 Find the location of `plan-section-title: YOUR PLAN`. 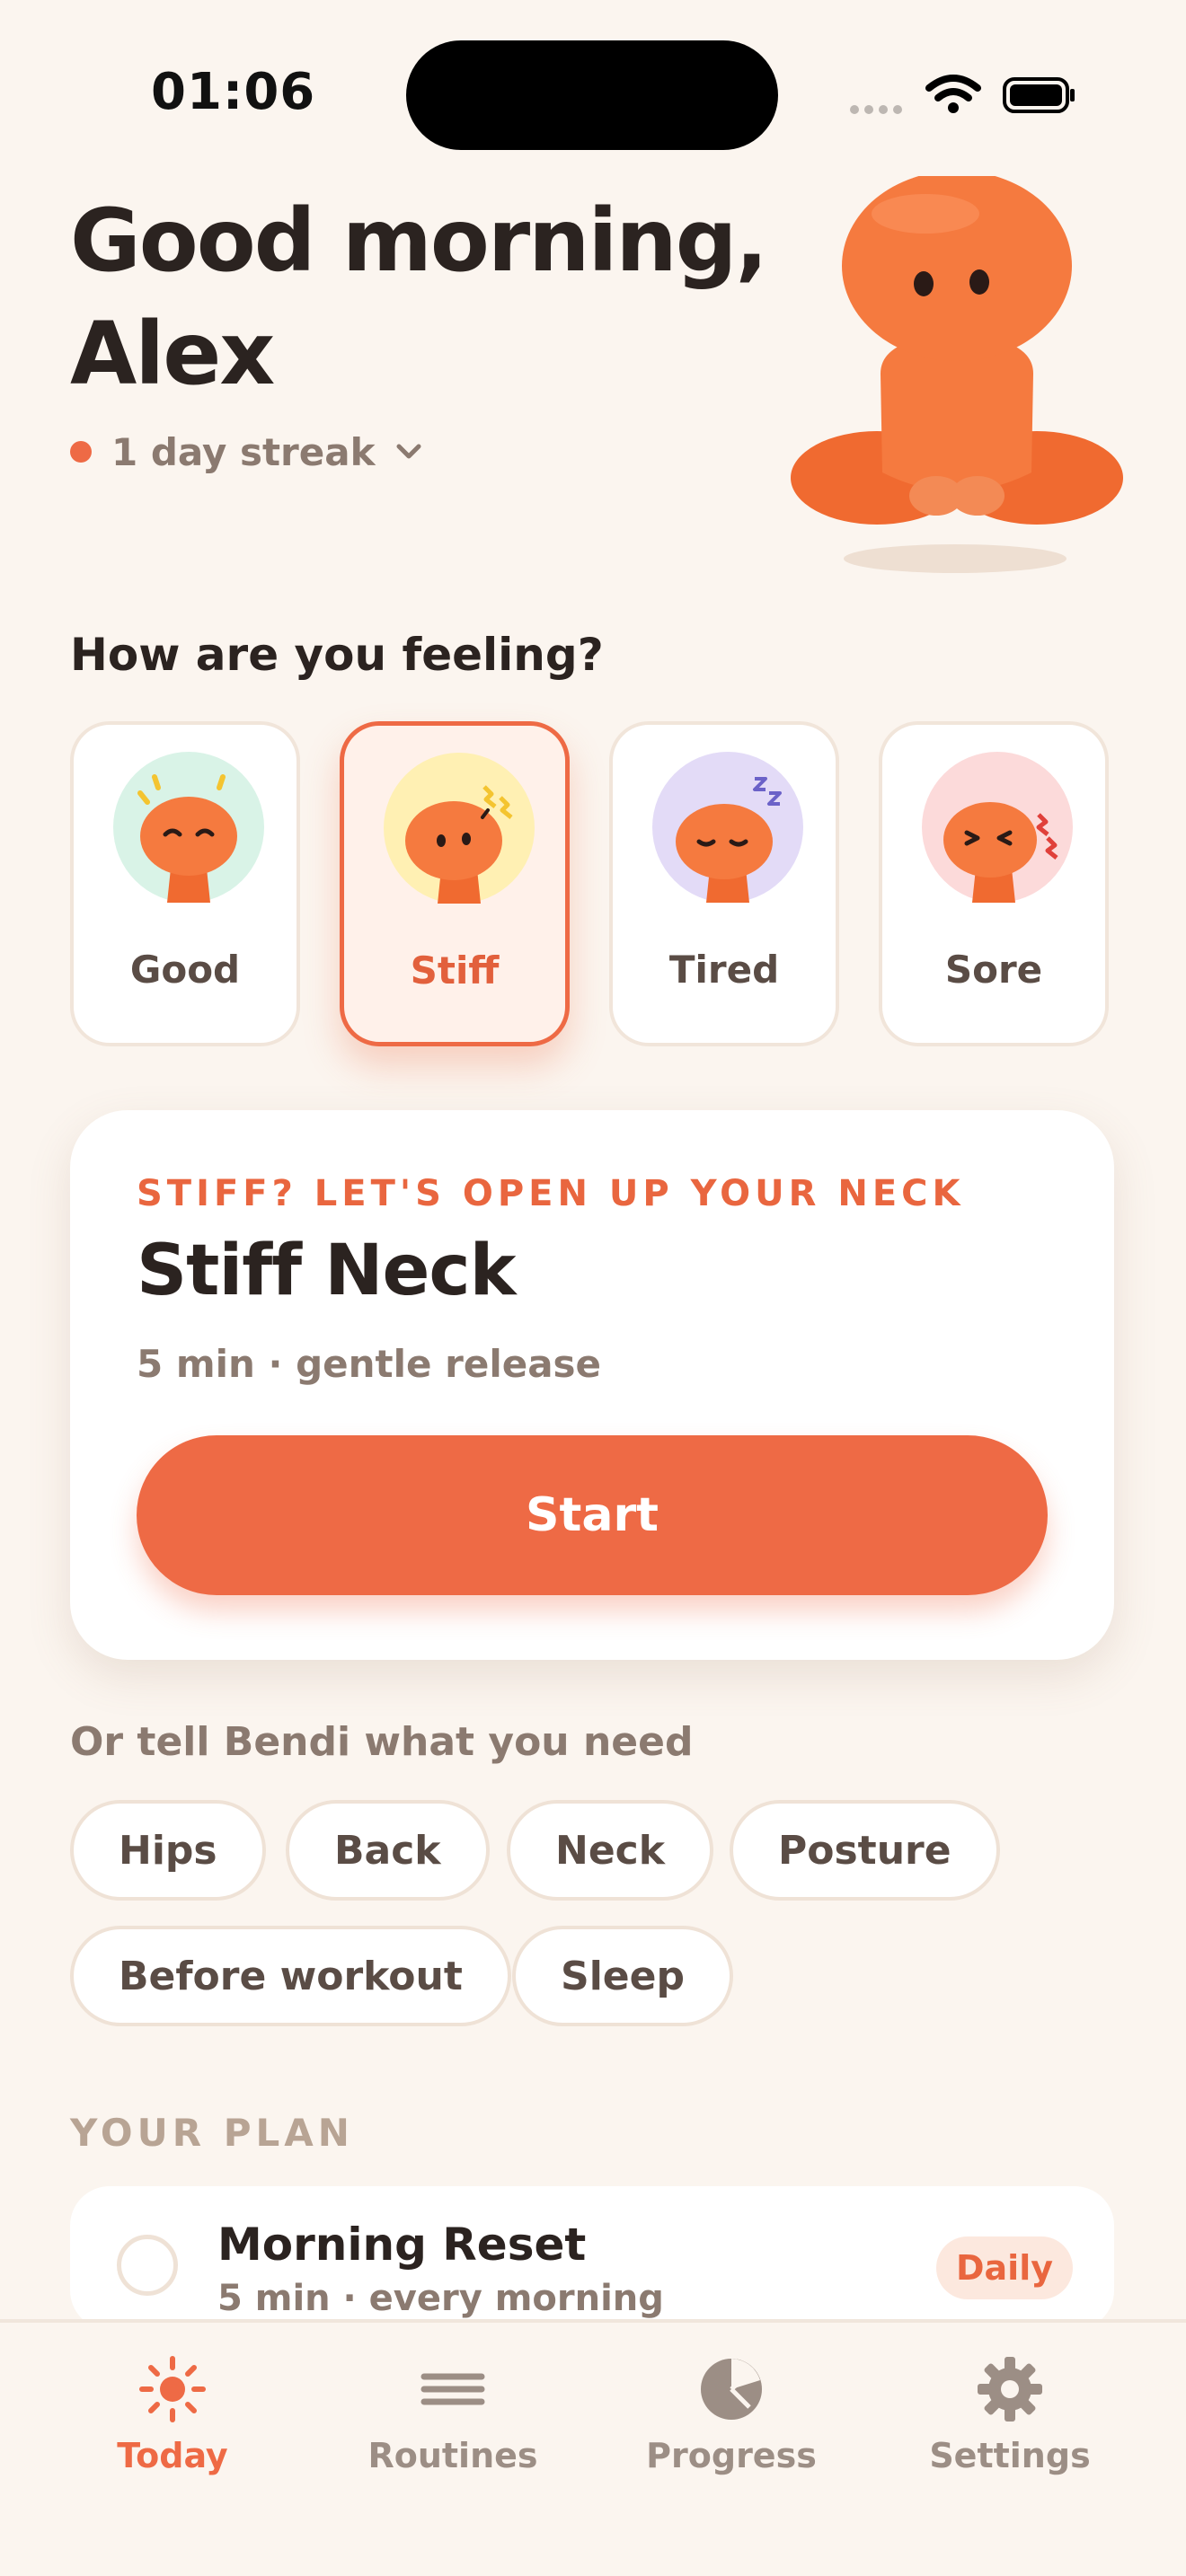

plan-section-title: YOUR PLAN is located at coordinates (212, 2133).